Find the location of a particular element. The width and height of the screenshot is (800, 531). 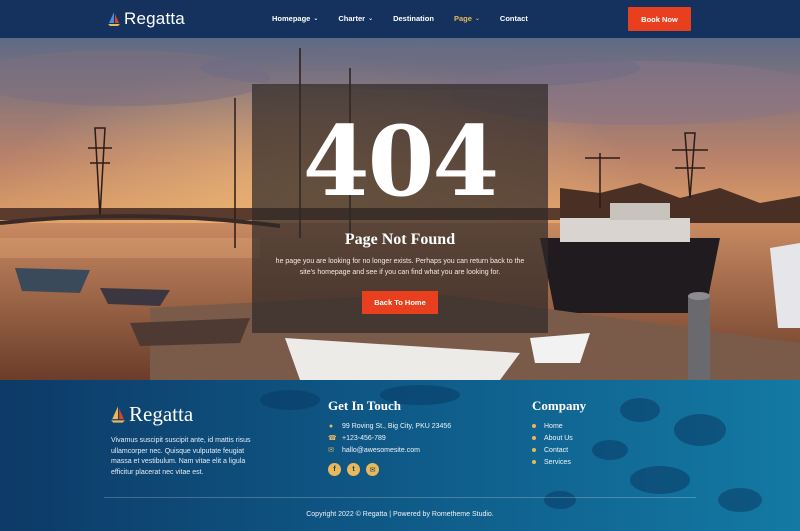

nav-item-label: Destination is located at coordinates (413, 18).